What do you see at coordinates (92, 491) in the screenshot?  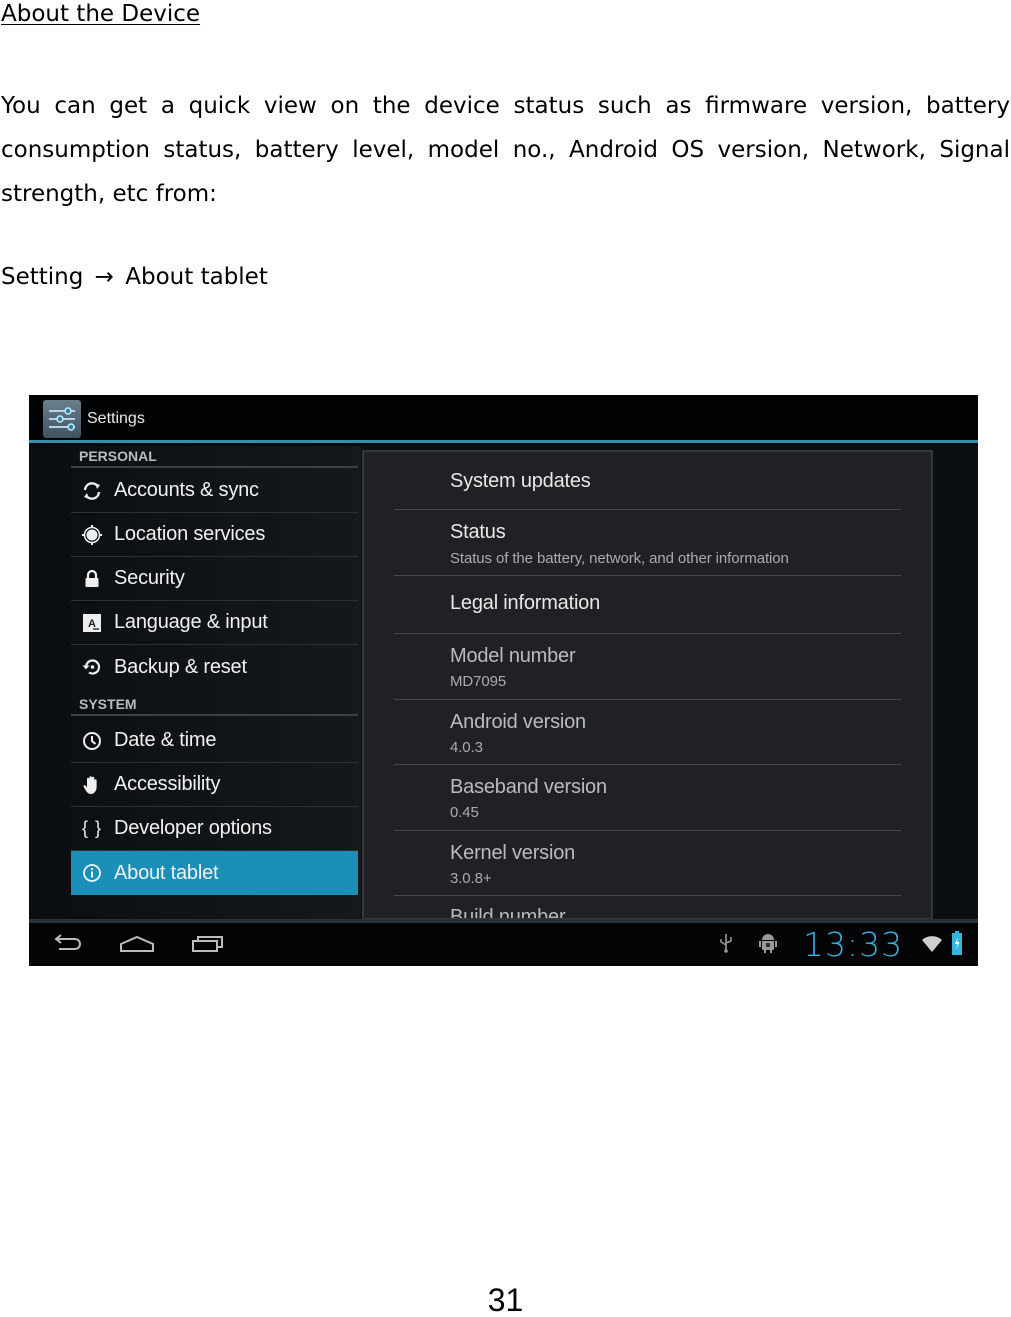 I see `sync-icon` at bounding box center [92, 491].